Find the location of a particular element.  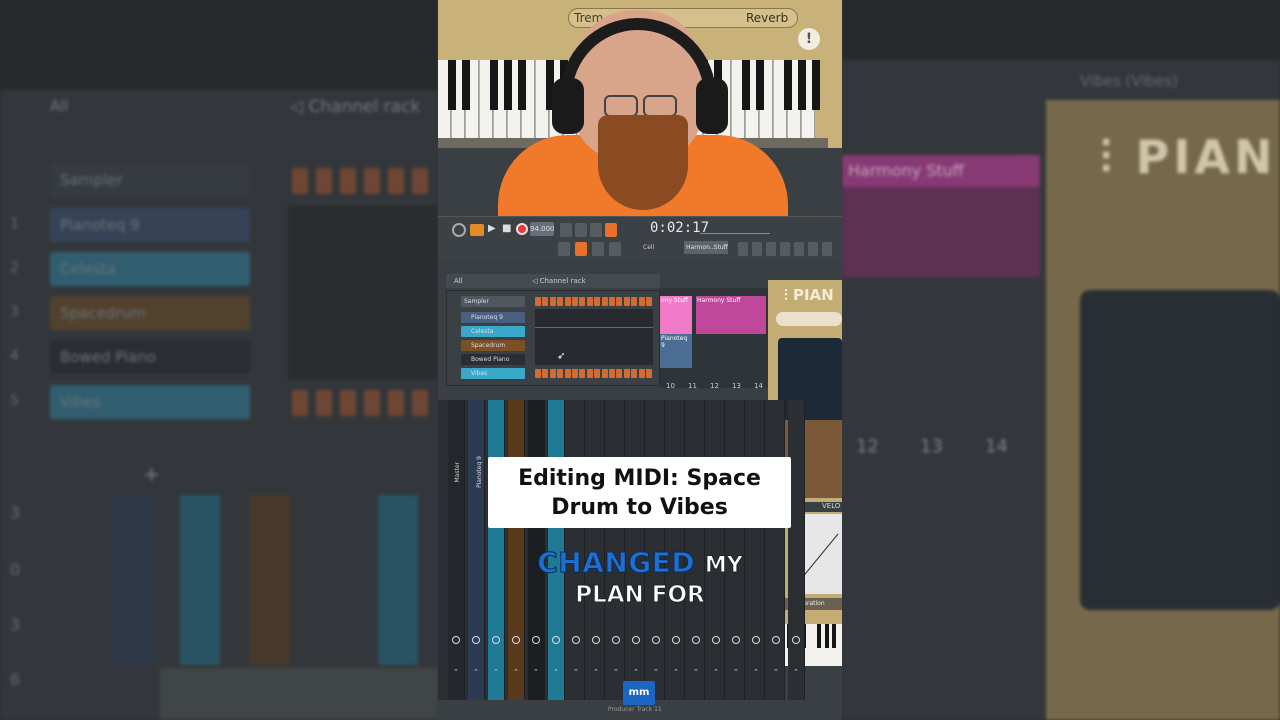

step-sequencer-bottom is located at coordinates (595, 374).